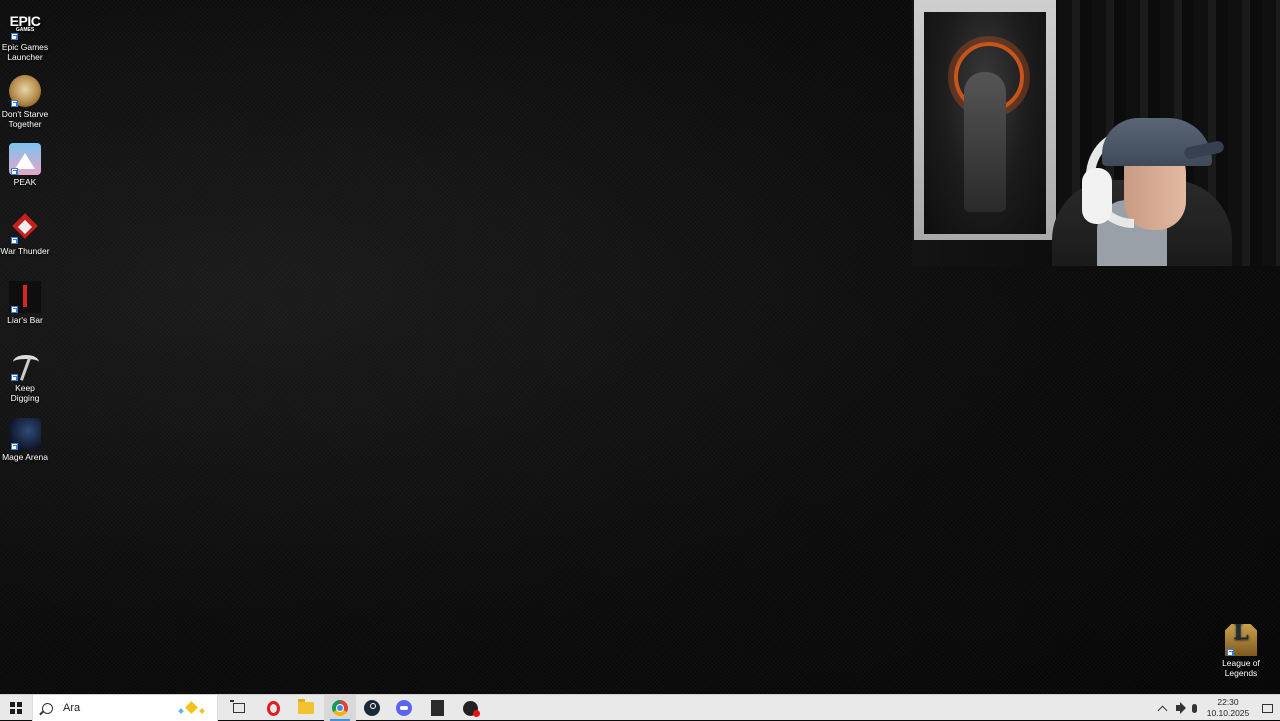  What do you see at coordinates (25, 228) in the screenshot?
I see `war-thunder-icon` at bounding box center [25, 228].